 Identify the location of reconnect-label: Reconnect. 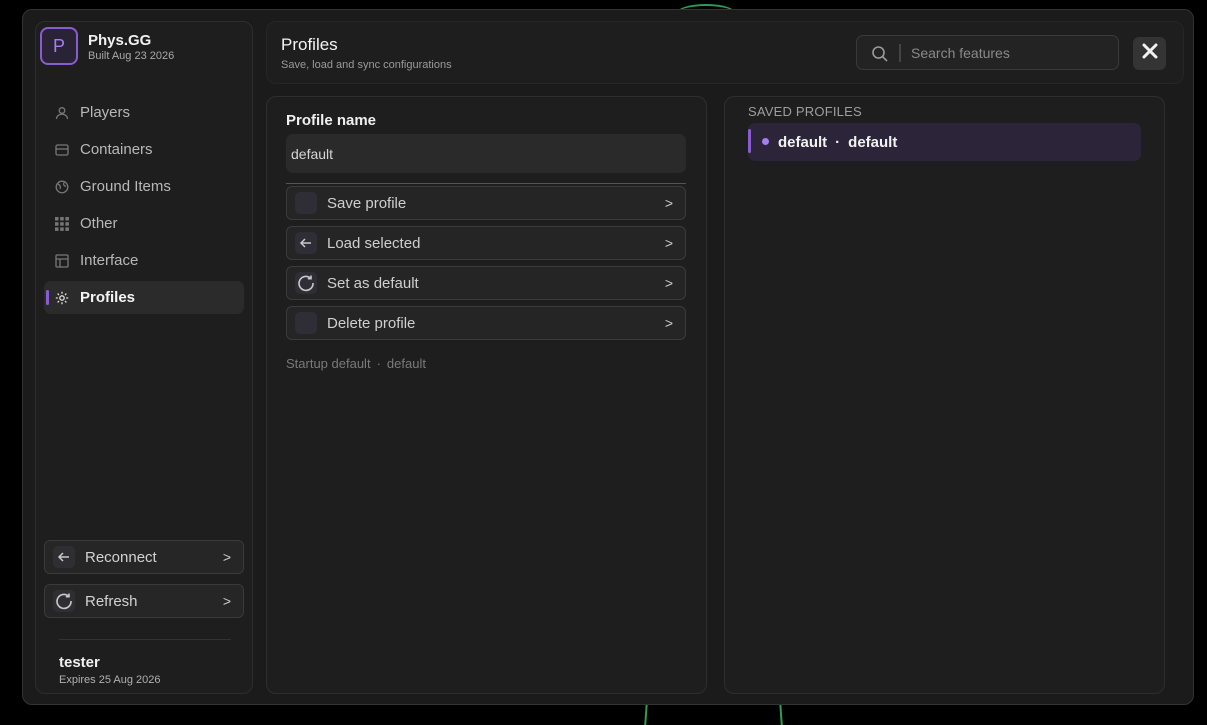
(121, 557).